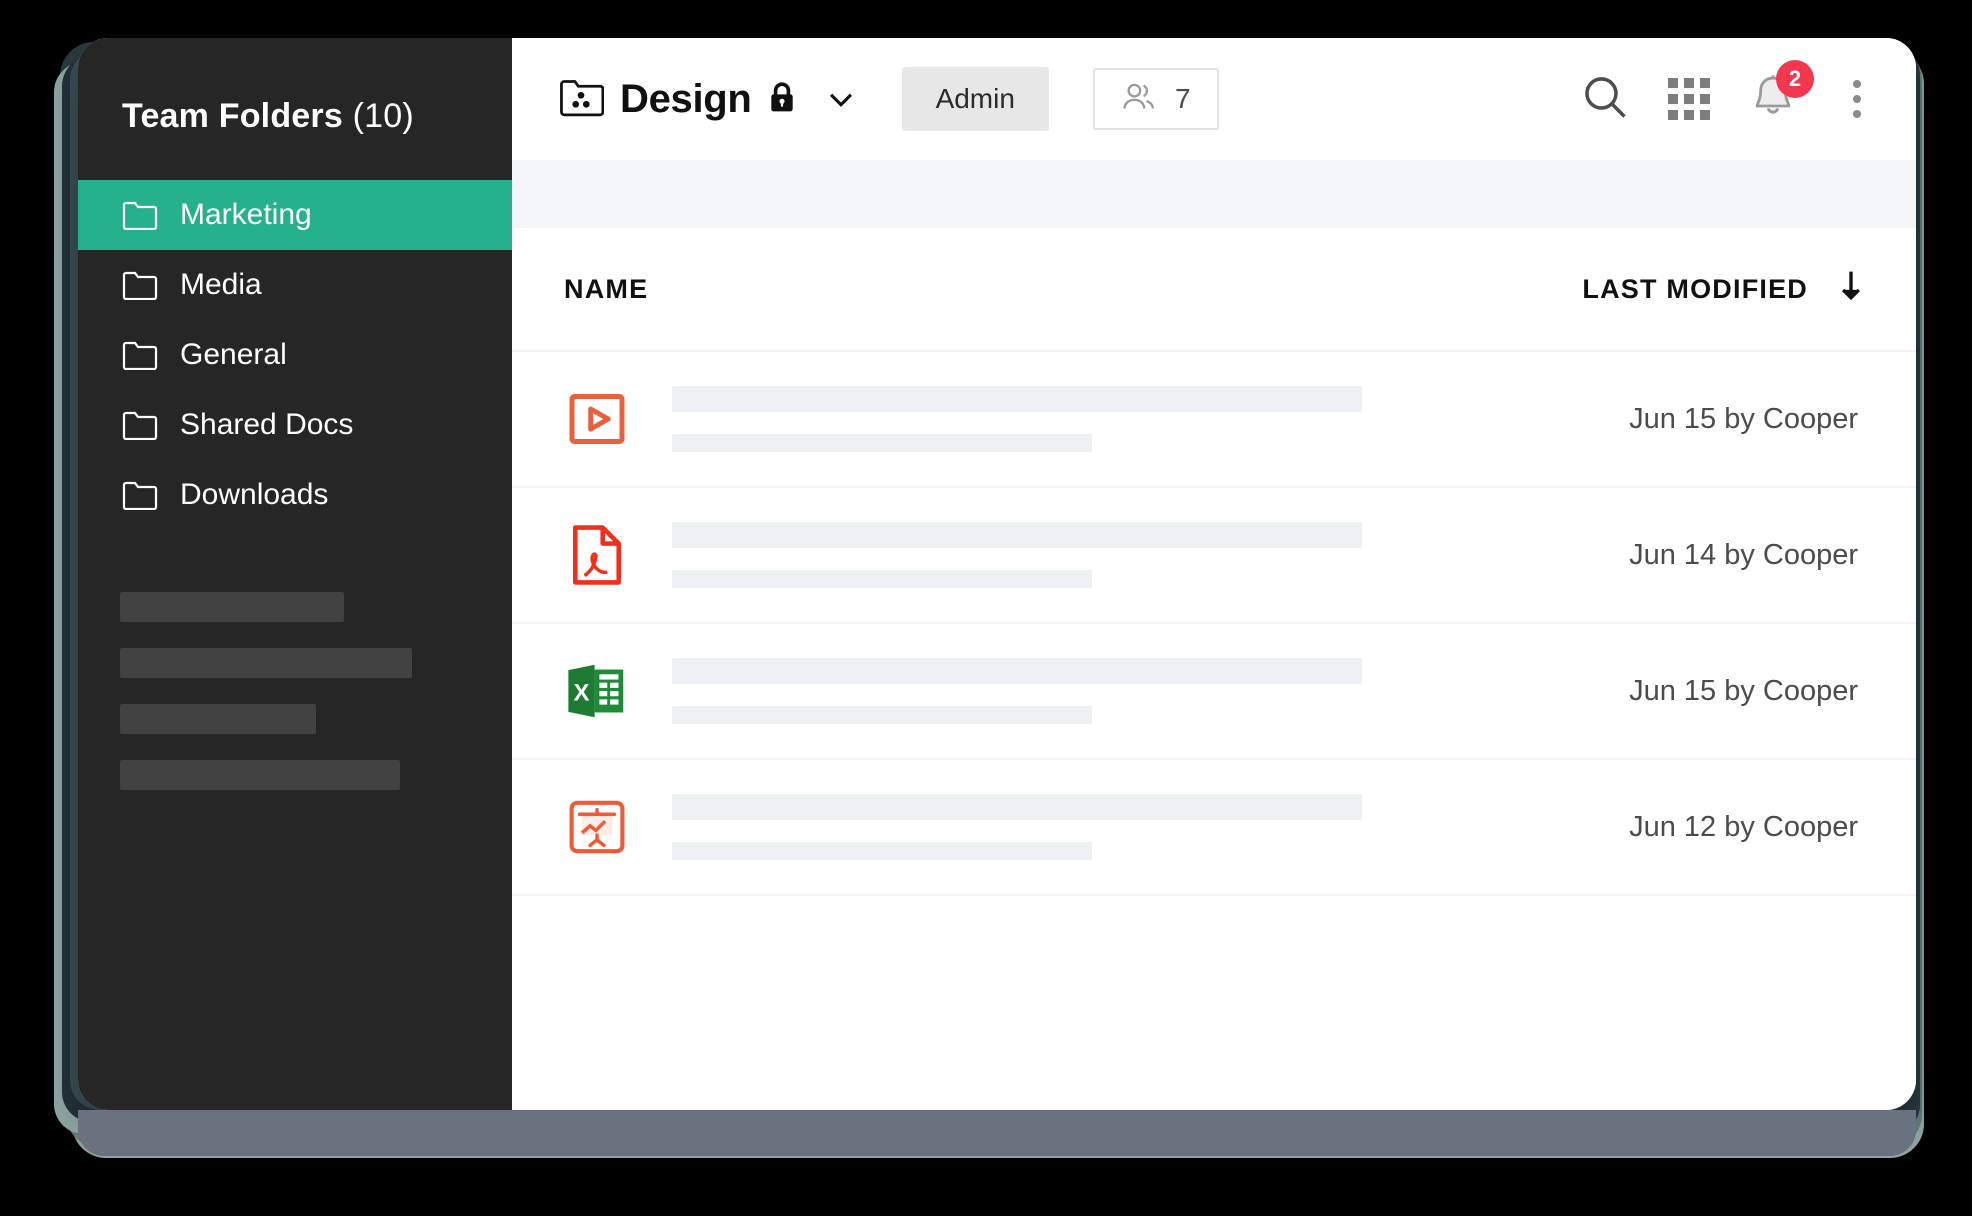 This screenshot has width=1972, height=1216. What do you see at coordinates (1851, 289) in the screenshot?
I see `arrow-down-icon` at bounding box center [1851, 289].